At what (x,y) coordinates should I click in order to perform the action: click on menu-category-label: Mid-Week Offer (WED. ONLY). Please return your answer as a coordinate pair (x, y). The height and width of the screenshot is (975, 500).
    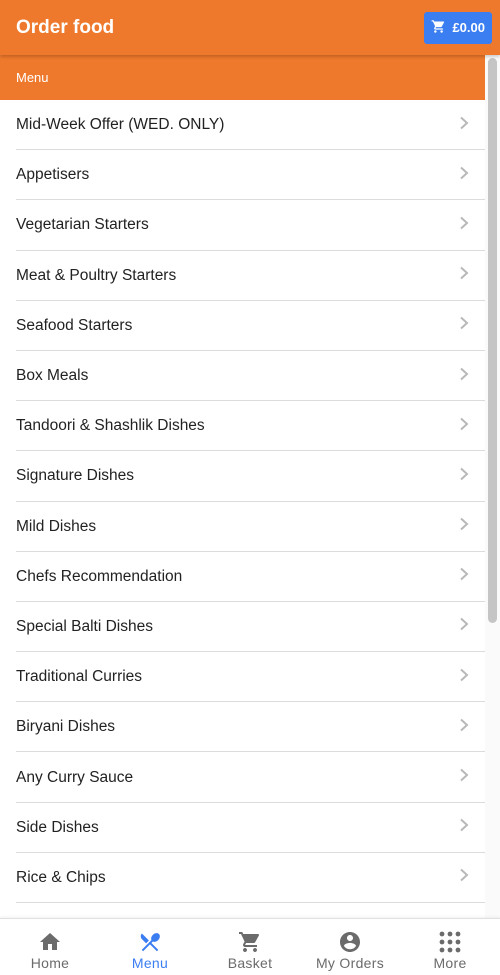
    Looking at the image, I should click on (120, 125).